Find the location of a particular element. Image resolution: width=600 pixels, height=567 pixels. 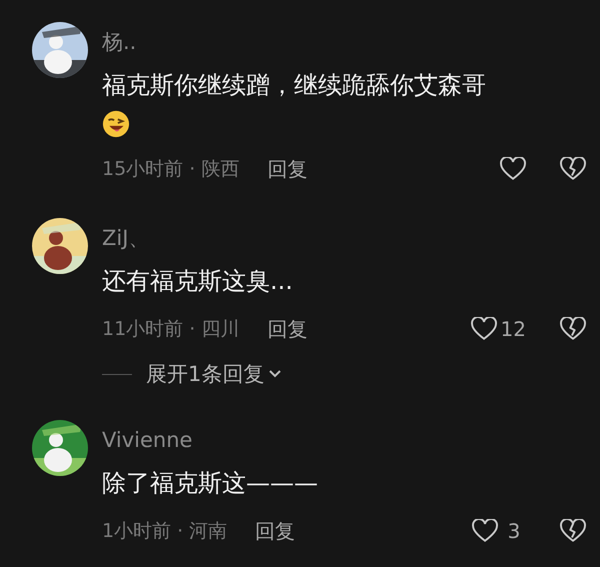

like-button is located at coordinates (513, 169).